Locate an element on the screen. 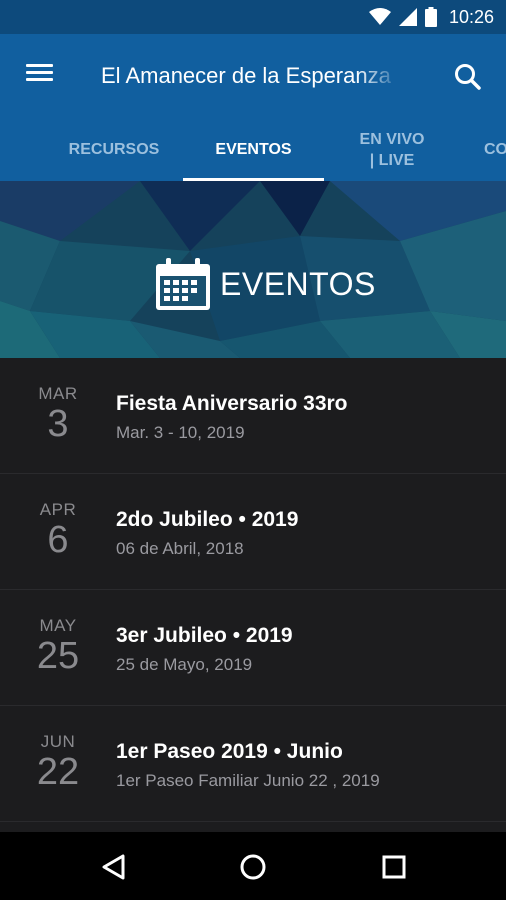 This screenshot has width=506, height=900. event-title: 3er Jubileo • 2019 is located at coordinates (204, 635).